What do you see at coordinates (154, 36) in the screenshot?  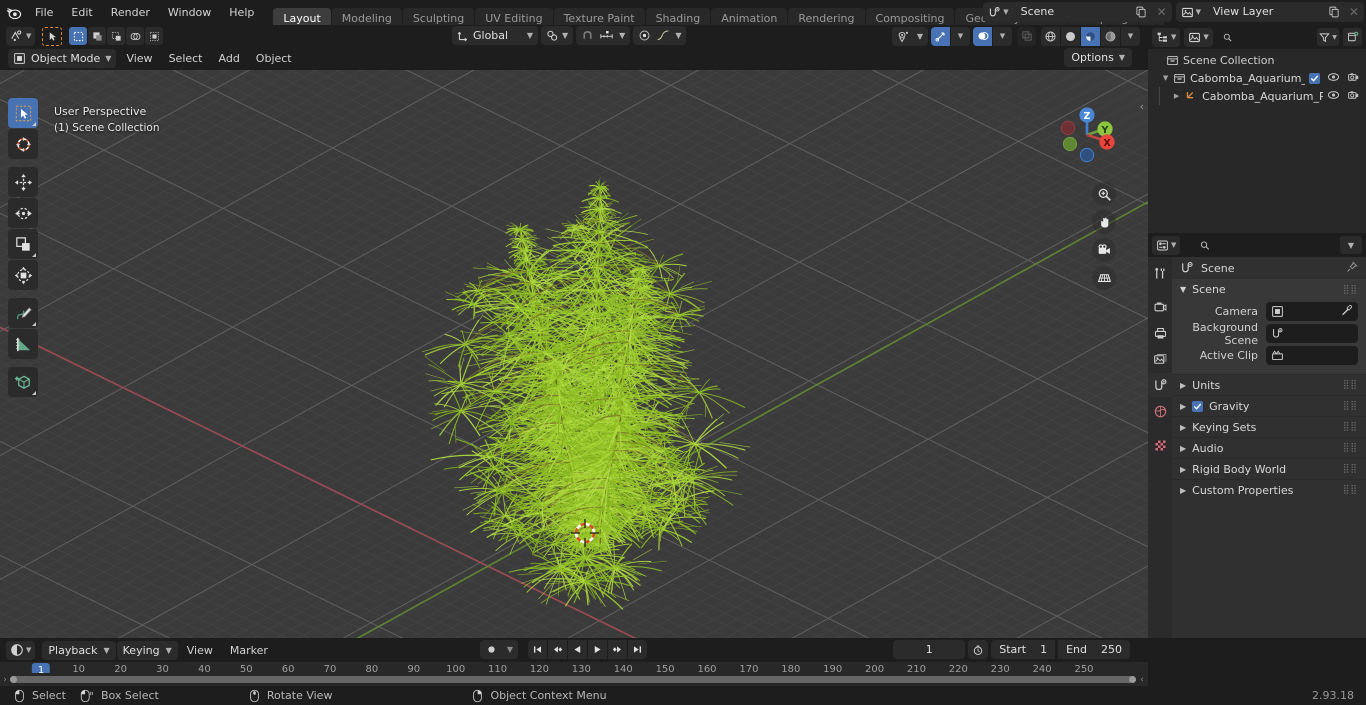 I see `select-intersect-button` at bounding box center [154, 36].